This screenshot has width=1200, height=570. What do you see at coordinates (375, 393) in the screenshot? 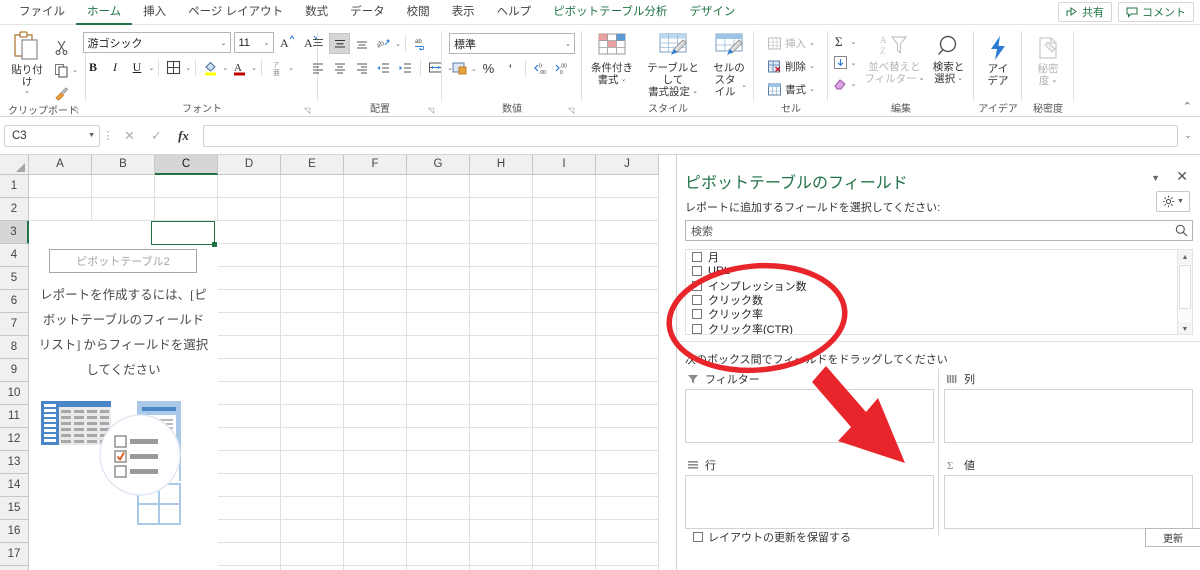
I see `grid-cell-F10` at bounding box center [375, 393].